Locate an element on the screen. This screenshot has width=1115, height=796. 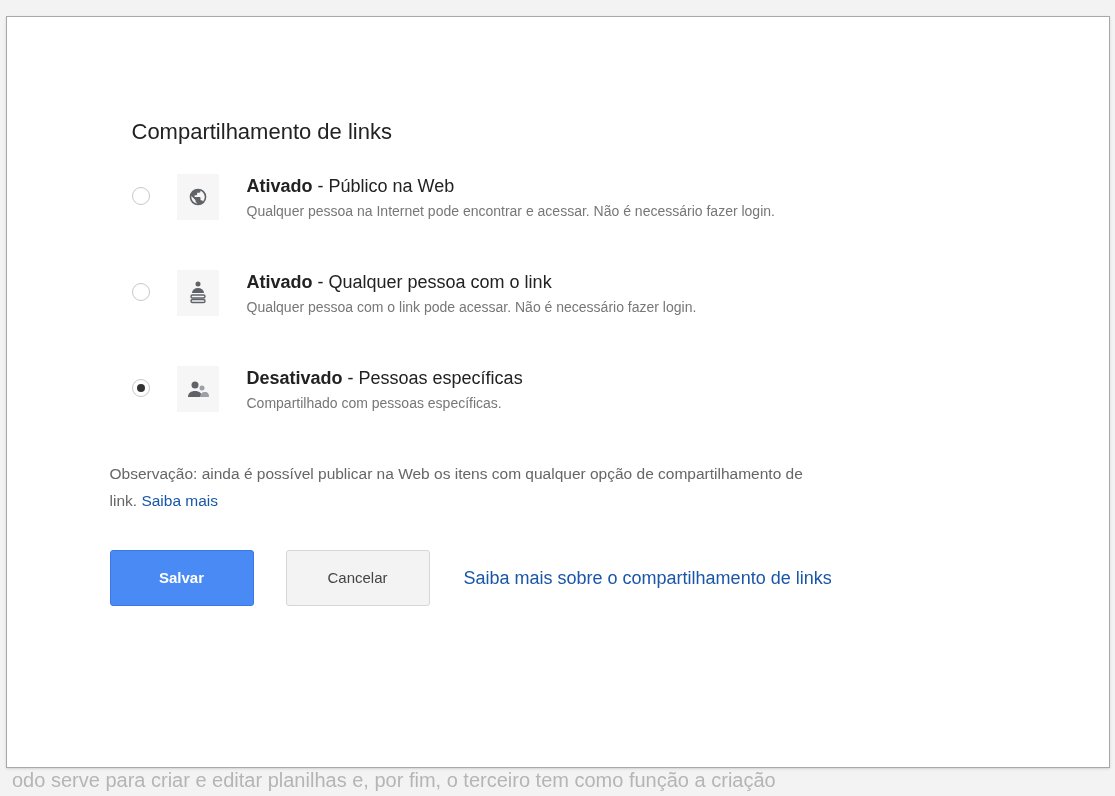
help-link: Saiba mais sobre o compartilhamento de links is located at coordinates (647, 578).